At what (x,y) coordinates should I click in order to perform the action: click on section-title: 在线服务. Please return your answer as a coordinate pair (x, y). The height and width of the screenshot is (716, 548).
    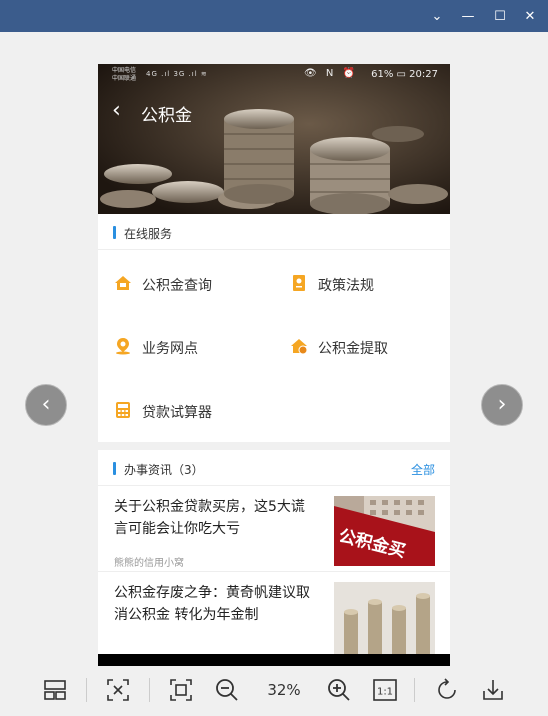
    Looking at the image, I should click on (148, 234).